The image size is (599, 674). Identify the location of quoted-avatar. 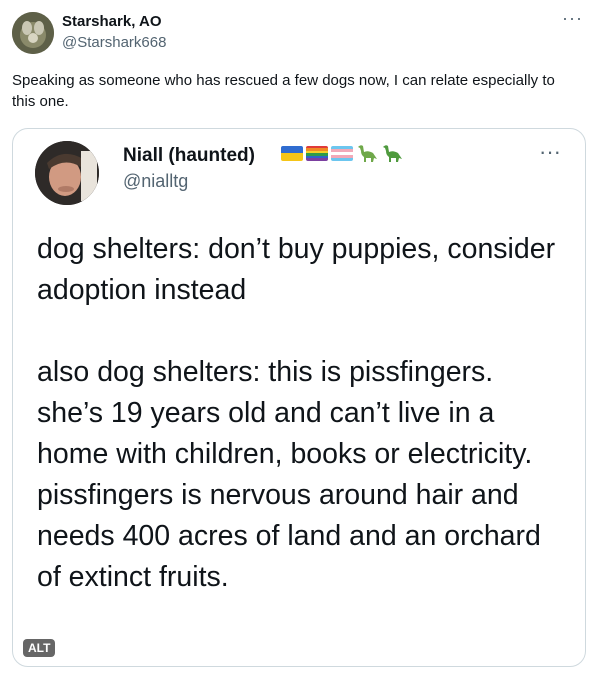
(67, 173).